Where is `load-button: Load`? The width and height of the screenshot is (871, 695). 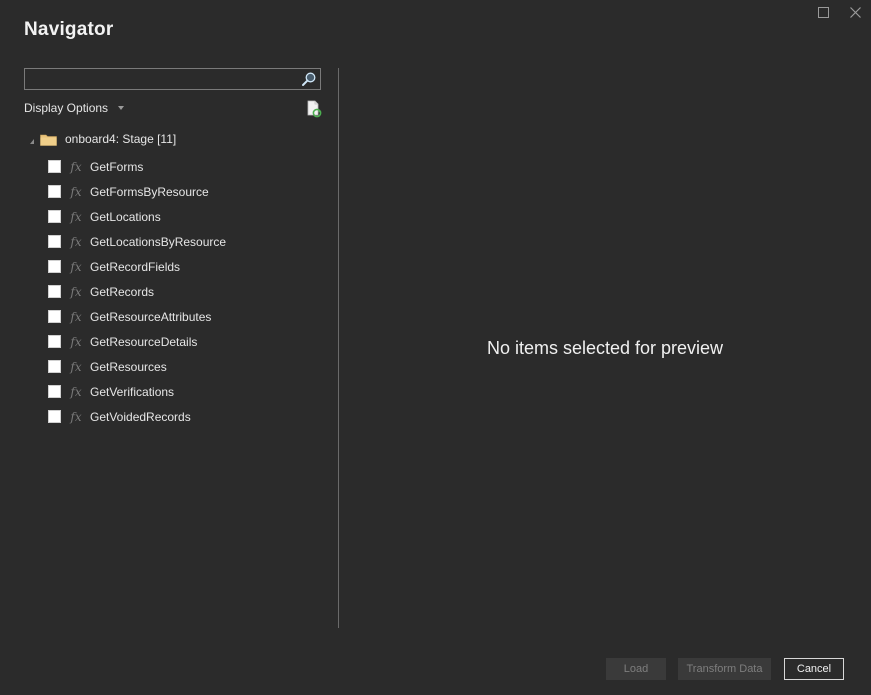 load-button: Load is located at coordinates (636, 669).